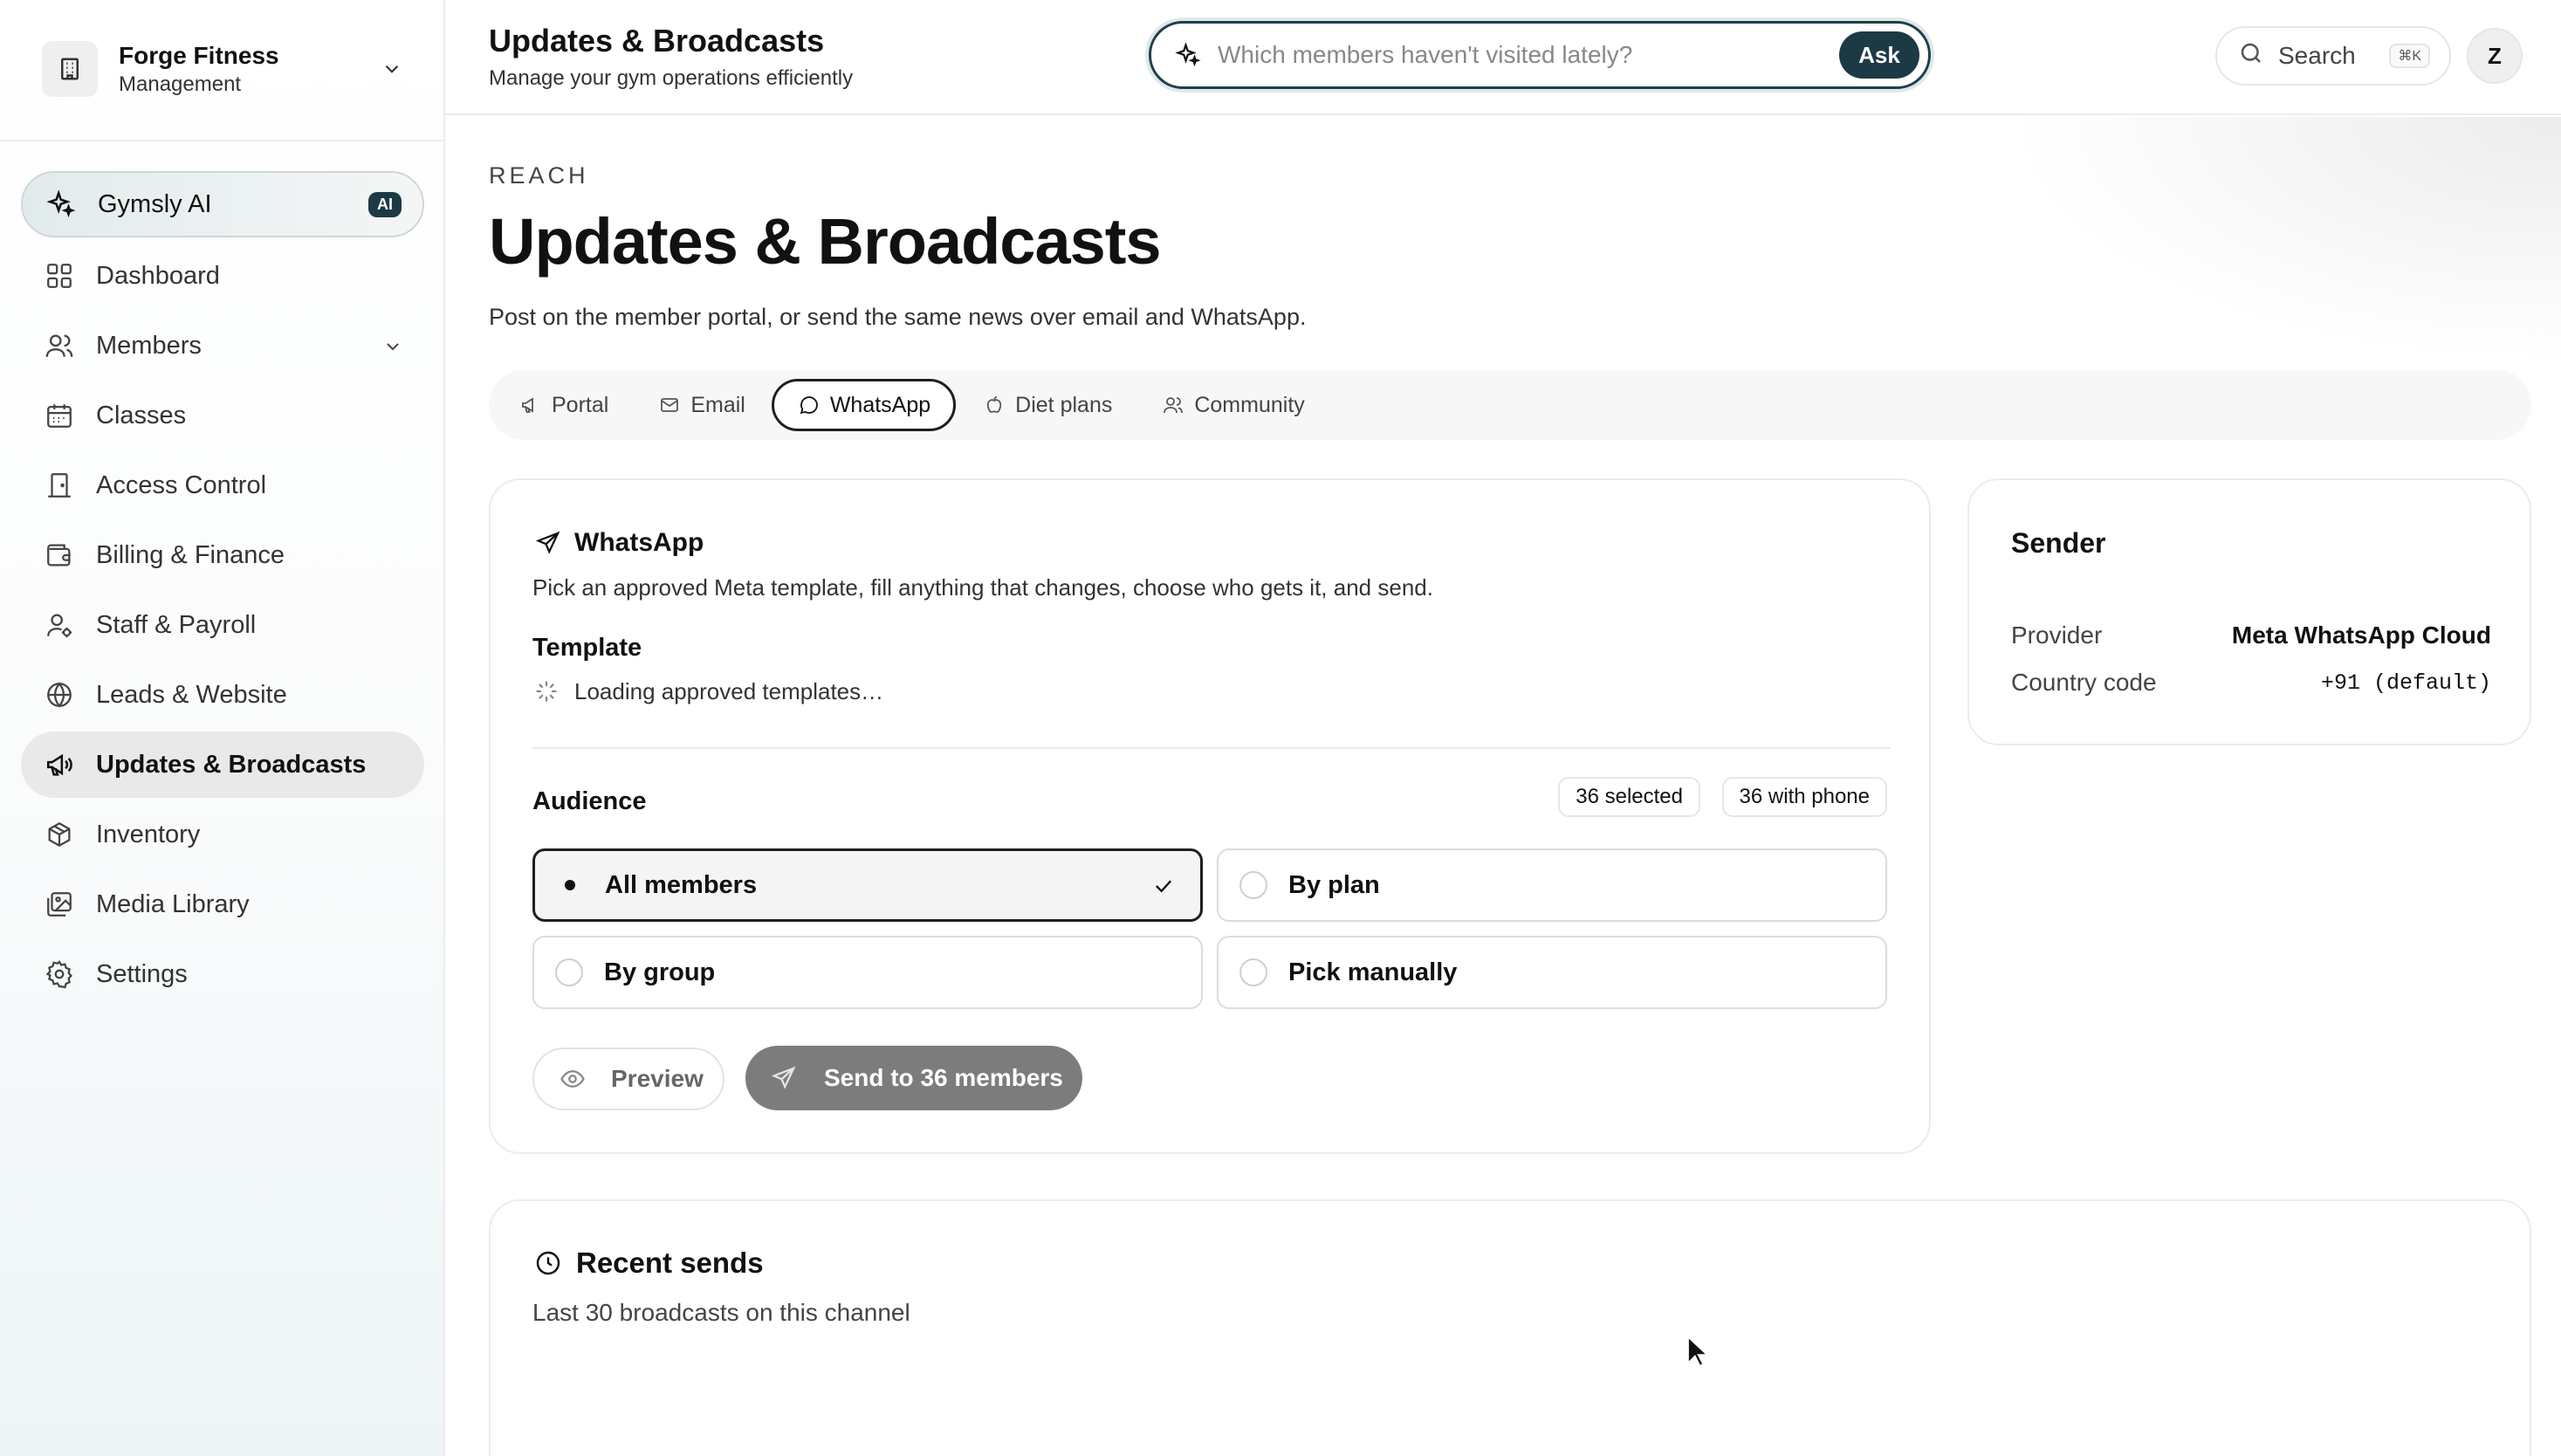 The image size is (2561, 1456). What do you see at coordinates (548, 543) in the screenshot?
I see `send-icon` at bounding box center [548, 543].